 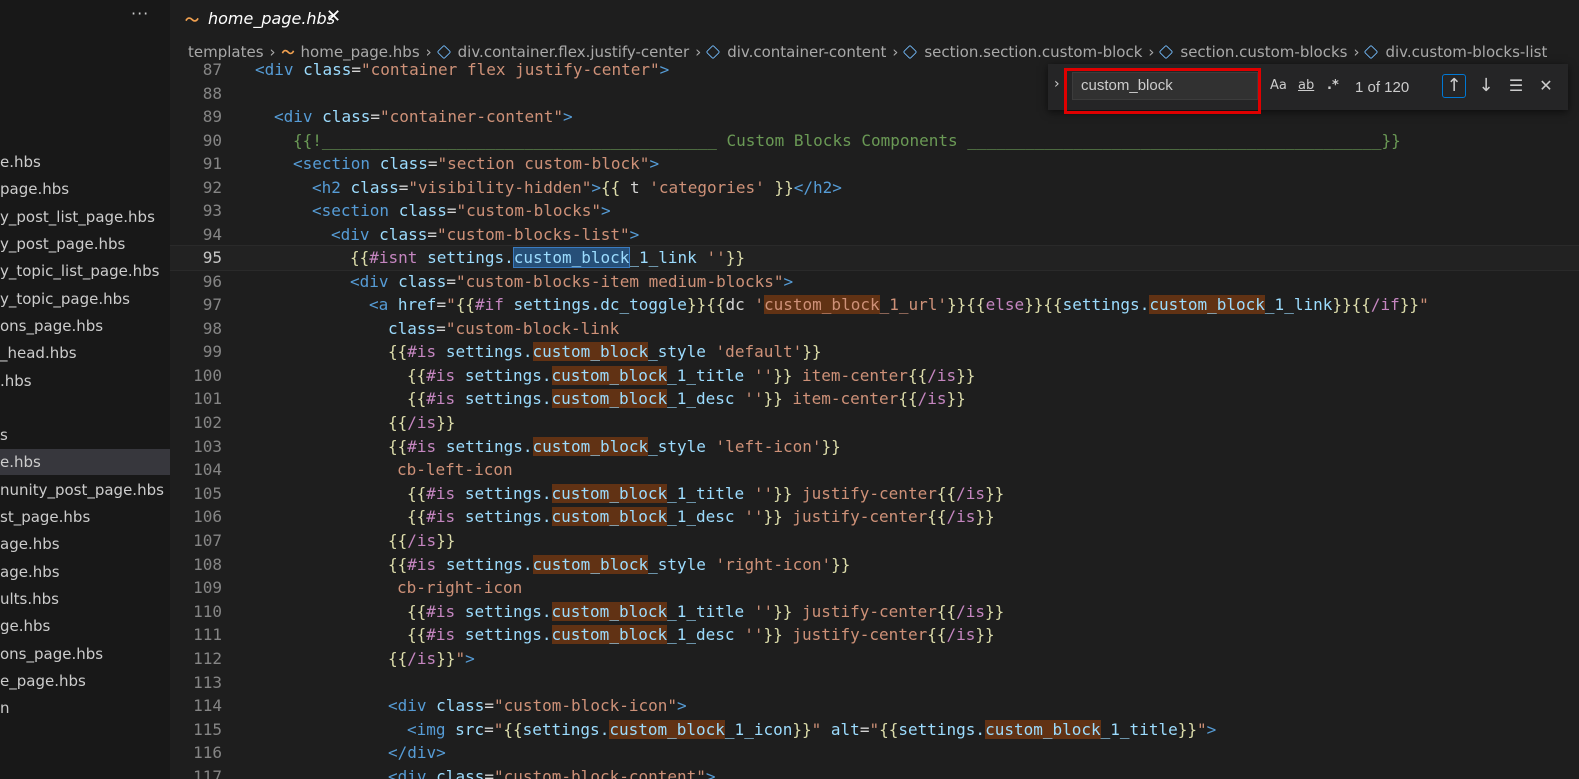 What do you see at coordinates (207, 705) in the screenshot?
I see `line-number: 114` at bounding box center [207, 705].